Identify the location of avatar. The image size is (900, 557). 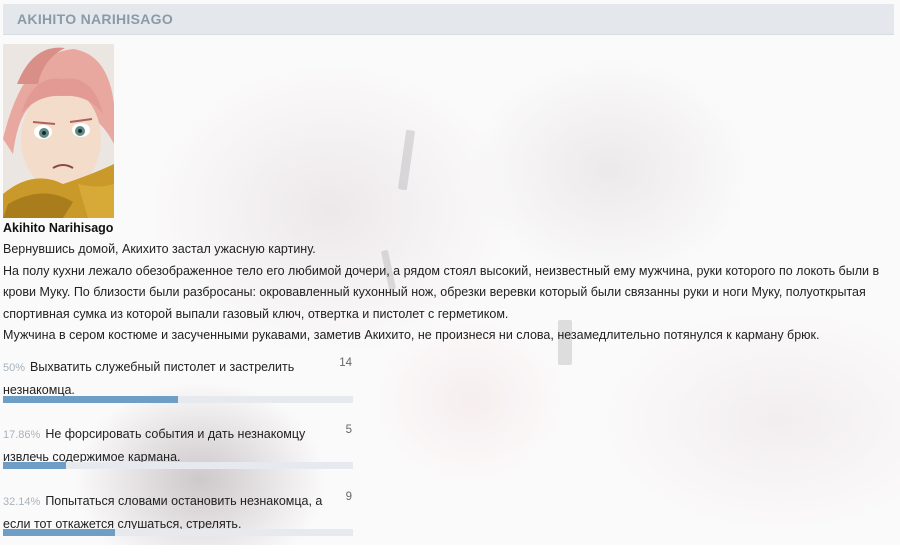
(58, 131).